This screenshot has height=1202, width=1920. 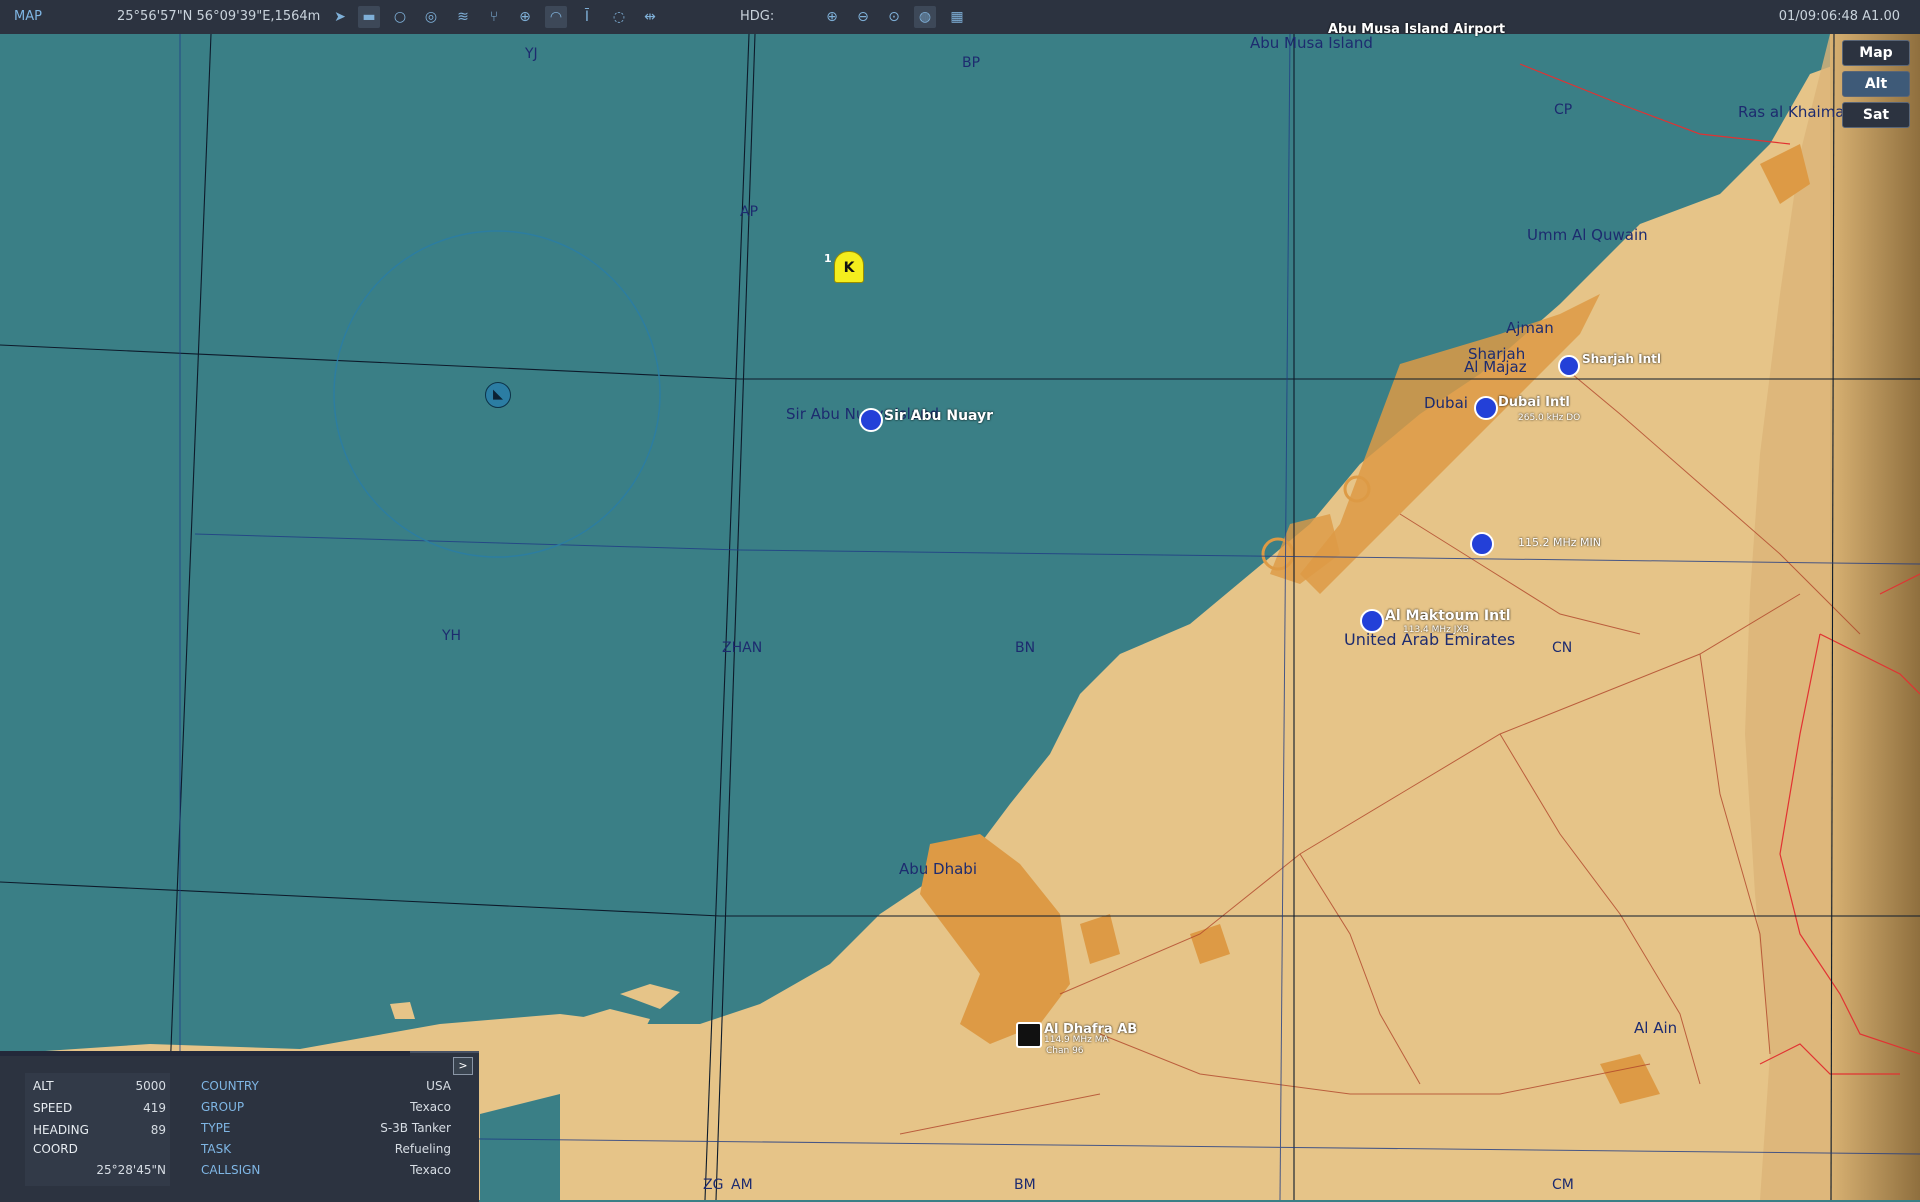 I want to click on navaid-frequency: 114.9 MHz MA, so click(x=1076, y=1040).